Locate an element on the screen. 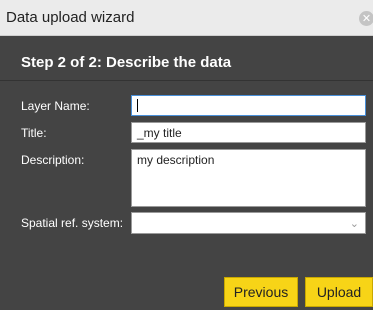 The image size is (373, 310). close-icon: ✕ is located at coordinates (366, 18).